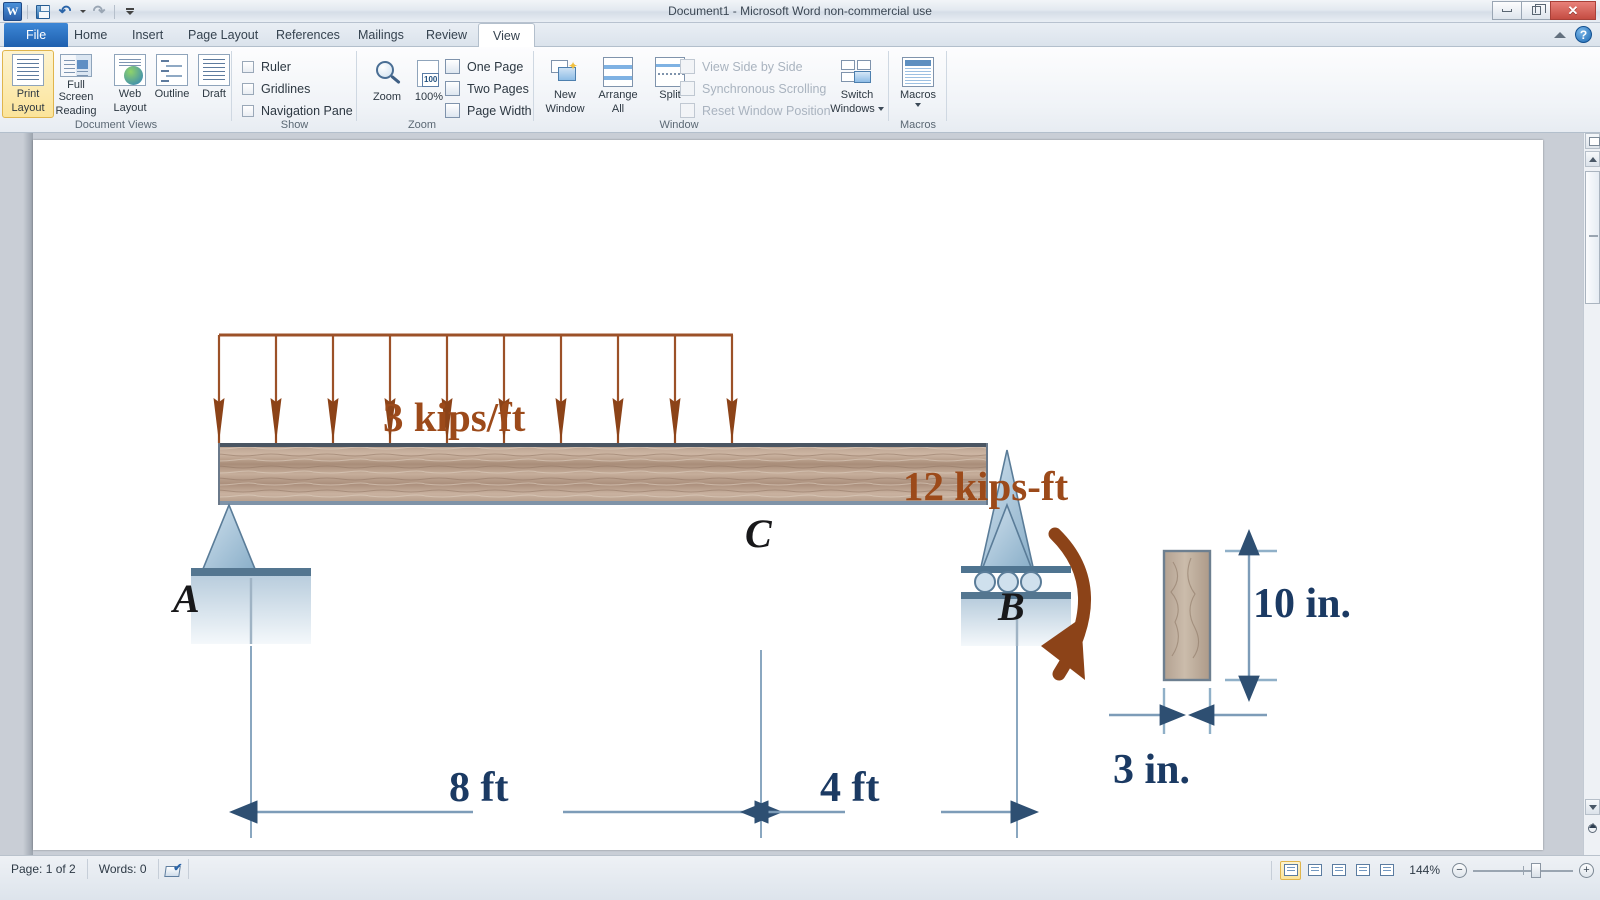  What do you see at coordinates (65, 11) in the screenshot?
I see `undo-icon: ↶` at bounding box center [65, 11].